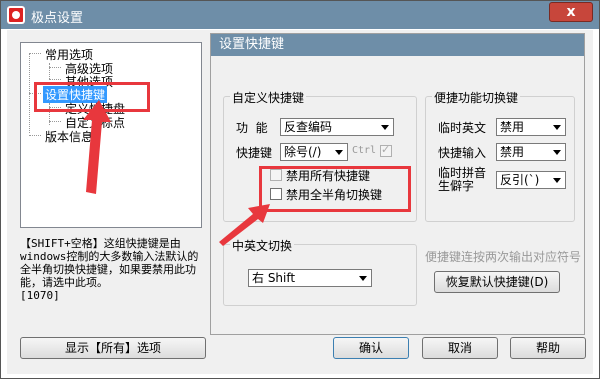 Image resolution: width=600 pixels, height=379 pixels. What do you see at coordinates (300, 15) in the screenshot?
I see `title-bar: 极点设置 x` at bounding box center [300, 15].